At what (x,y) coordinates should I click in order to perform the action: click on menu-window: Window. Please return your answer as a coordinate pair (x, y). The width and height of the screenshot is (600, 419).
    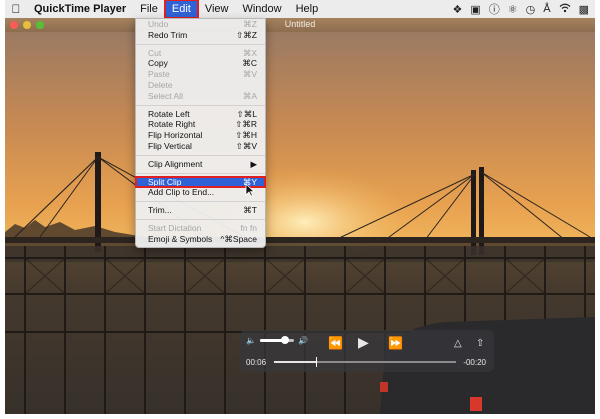
    Looking at the image, I should click on (261, 9).